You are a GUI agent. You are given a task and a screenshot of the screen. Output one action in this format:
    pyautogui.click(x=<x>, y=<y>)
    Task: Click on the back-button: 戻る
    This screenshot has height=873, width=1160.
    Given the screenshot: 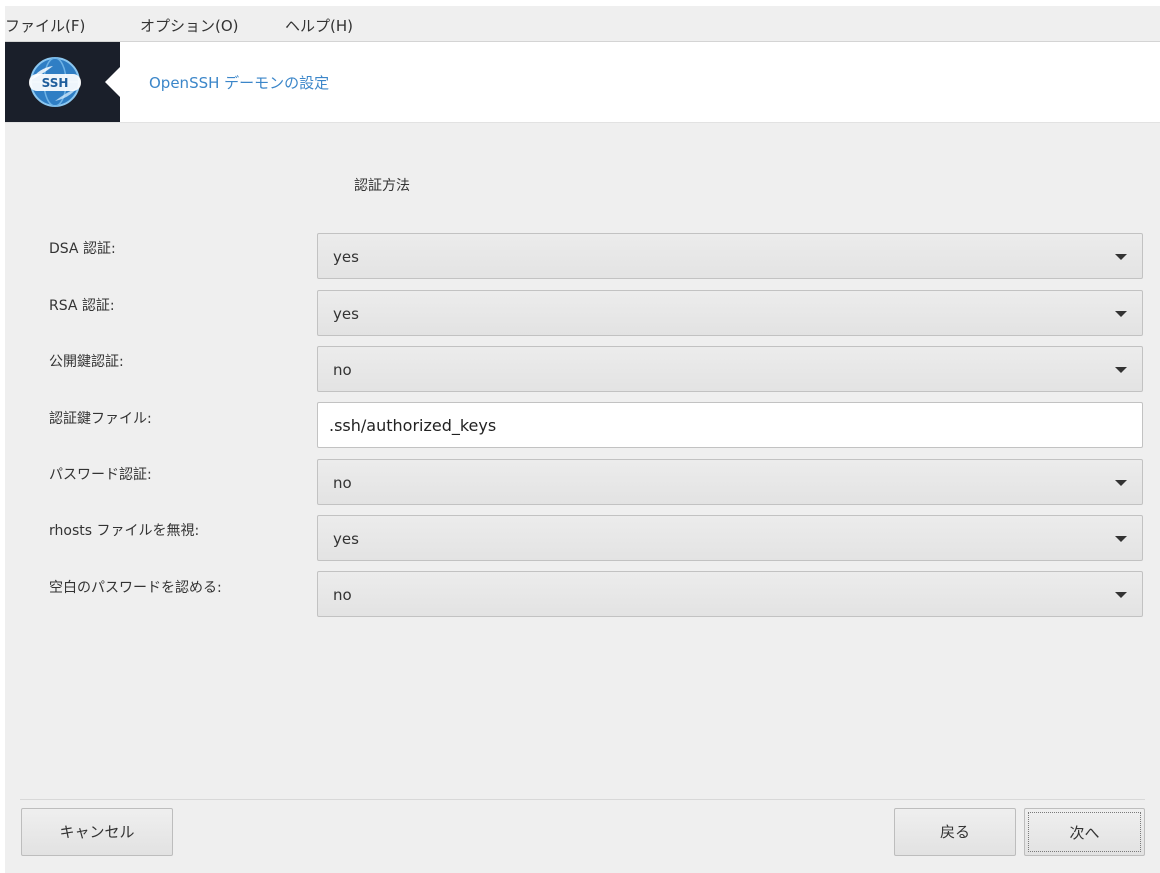 What is the action you would take?
    pyautogui.click(x=955, y=832)
    